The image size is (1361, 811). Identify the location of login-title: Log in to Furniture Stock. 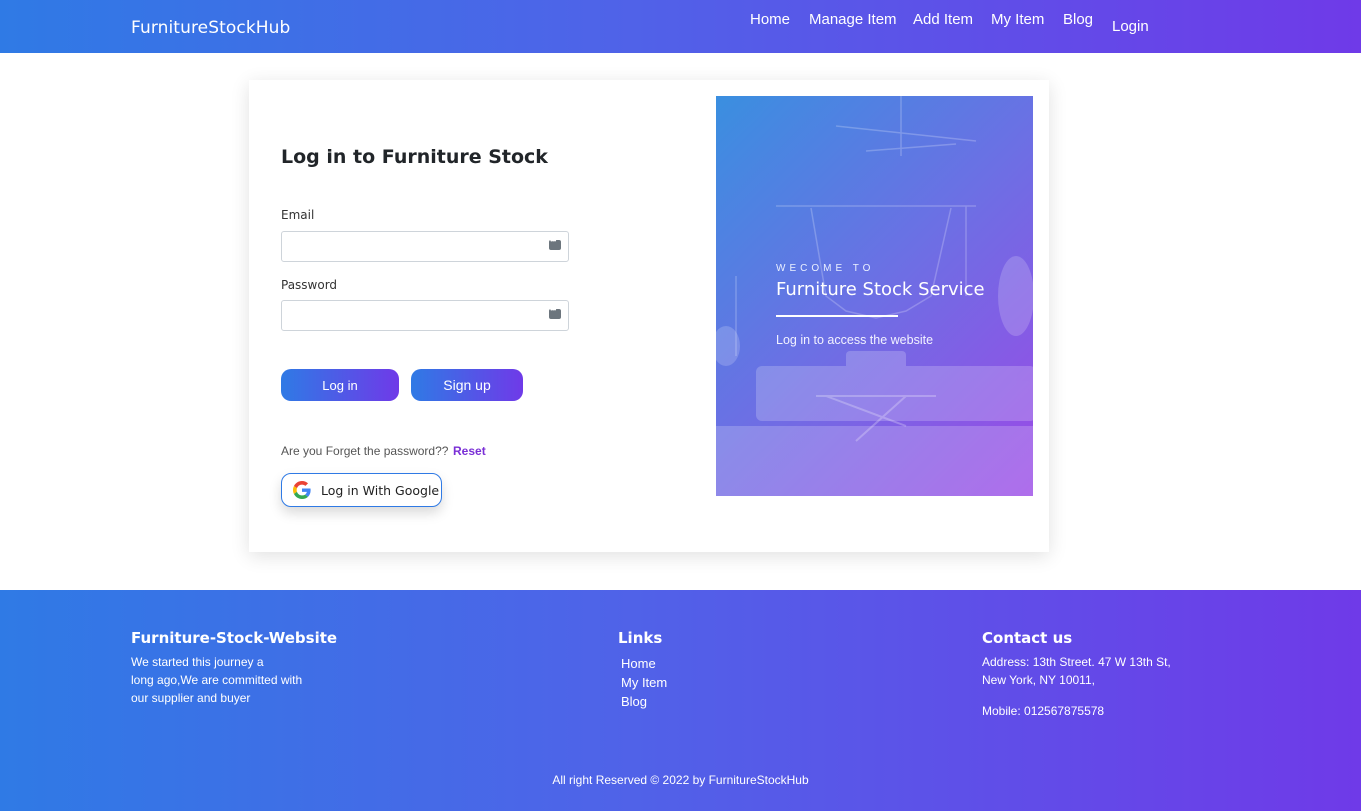
(414, 157).